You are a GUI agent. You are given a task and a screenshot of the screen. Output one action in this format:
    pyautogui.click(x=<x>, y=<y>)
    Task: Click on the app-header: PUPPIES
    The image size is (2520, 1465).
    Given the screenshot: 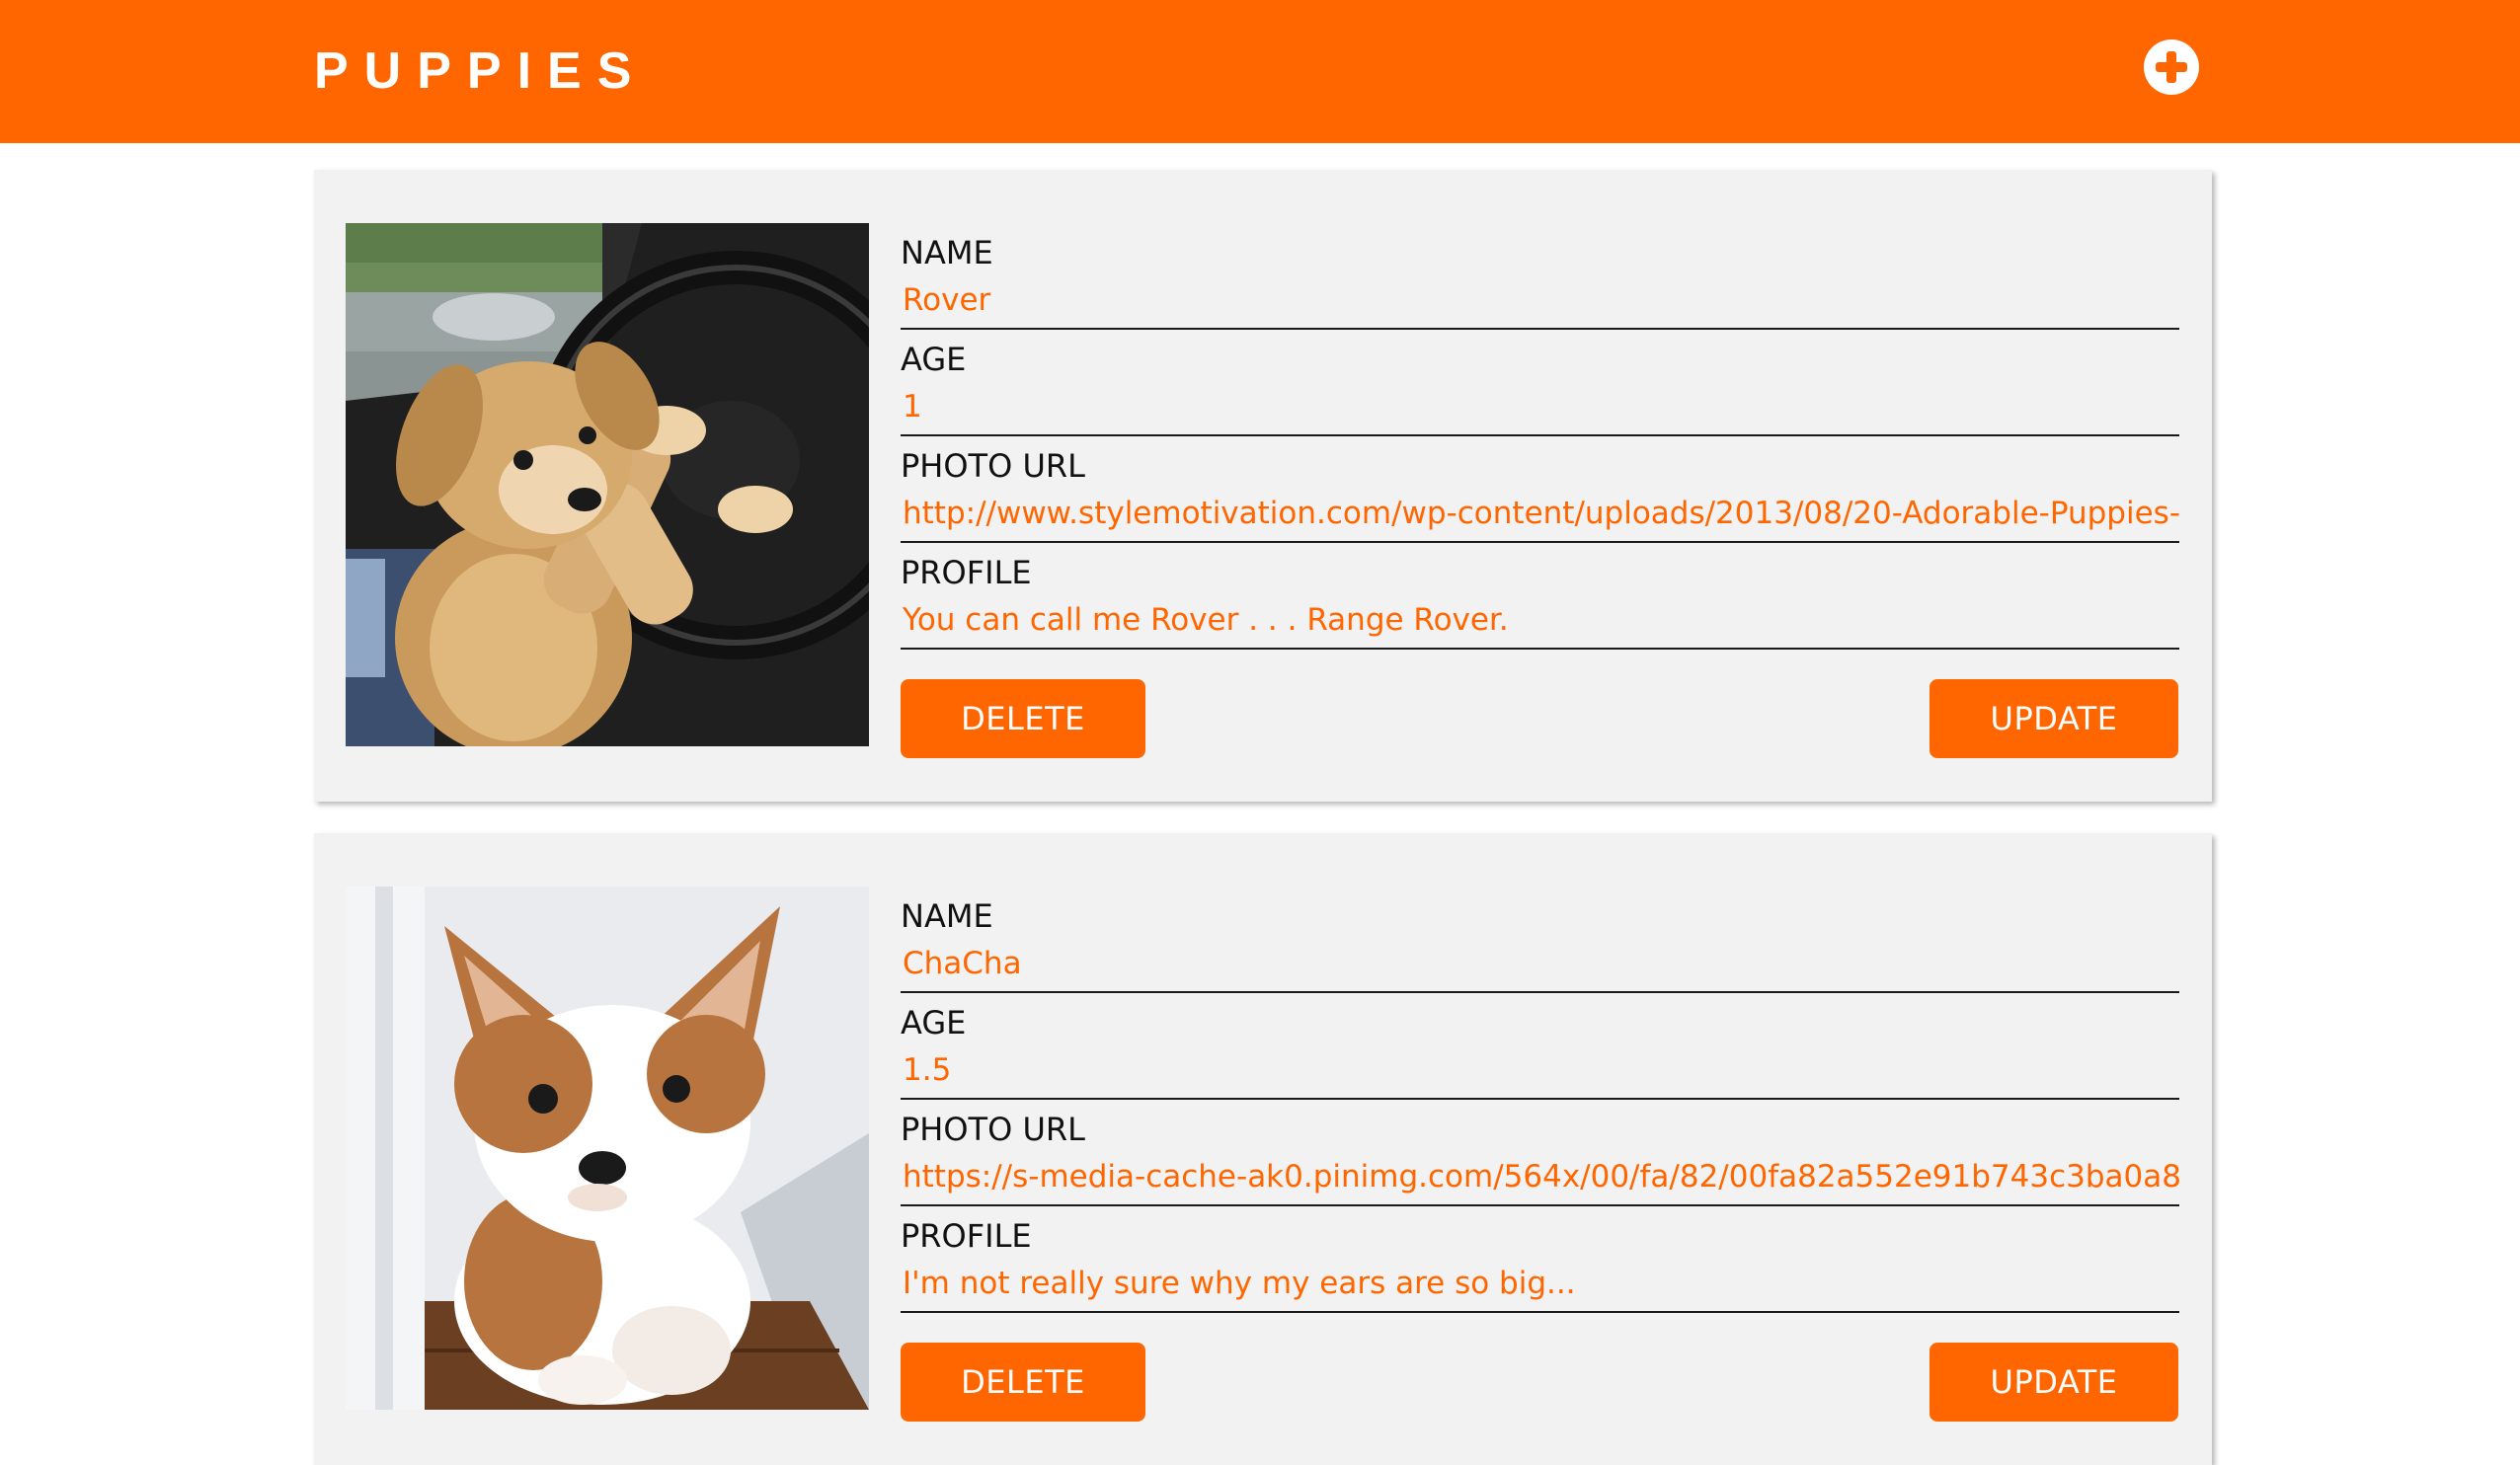 What is the action you would take?
    pyautogui.click(x=1260, y=72)
    